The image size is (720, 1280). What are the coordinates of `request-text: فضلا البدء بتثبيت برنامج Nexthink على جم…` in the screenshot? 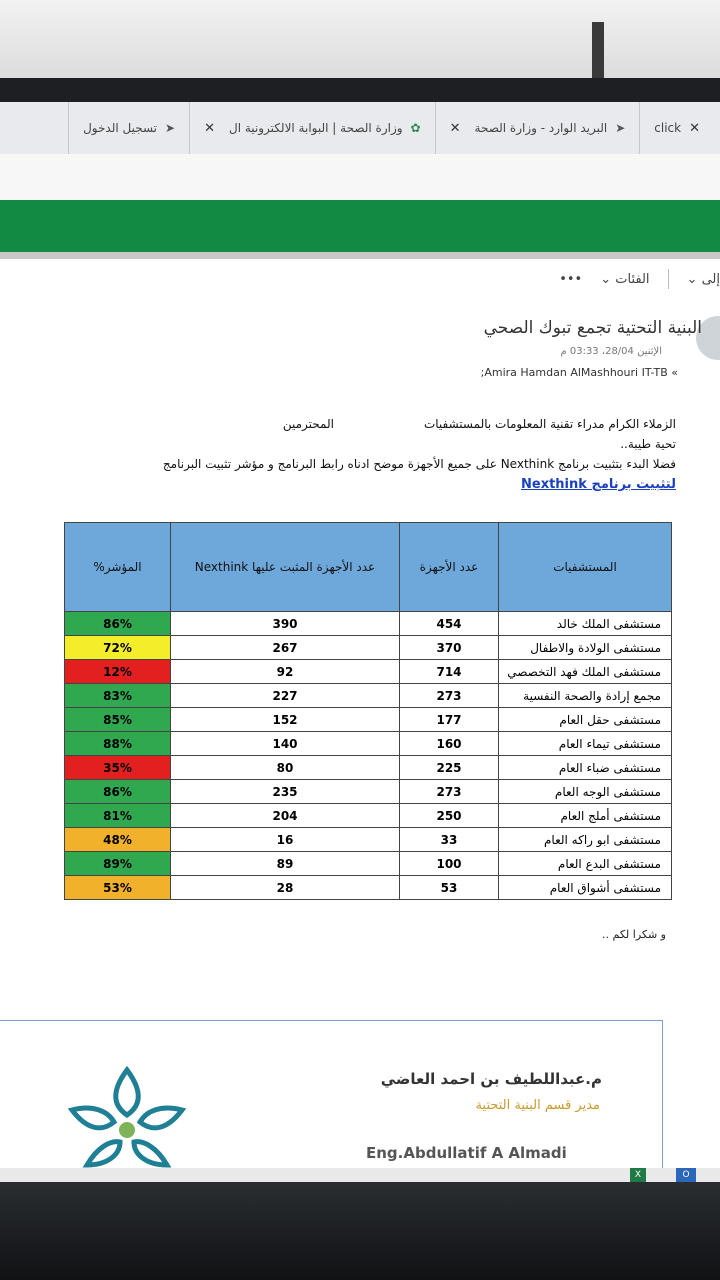 It's located at (419, 464).